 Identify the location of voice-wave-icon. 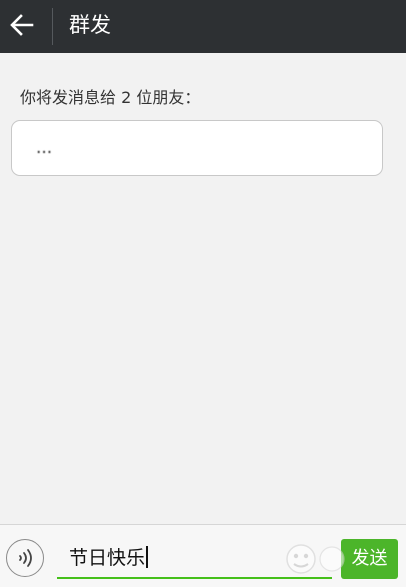
(25, 558).